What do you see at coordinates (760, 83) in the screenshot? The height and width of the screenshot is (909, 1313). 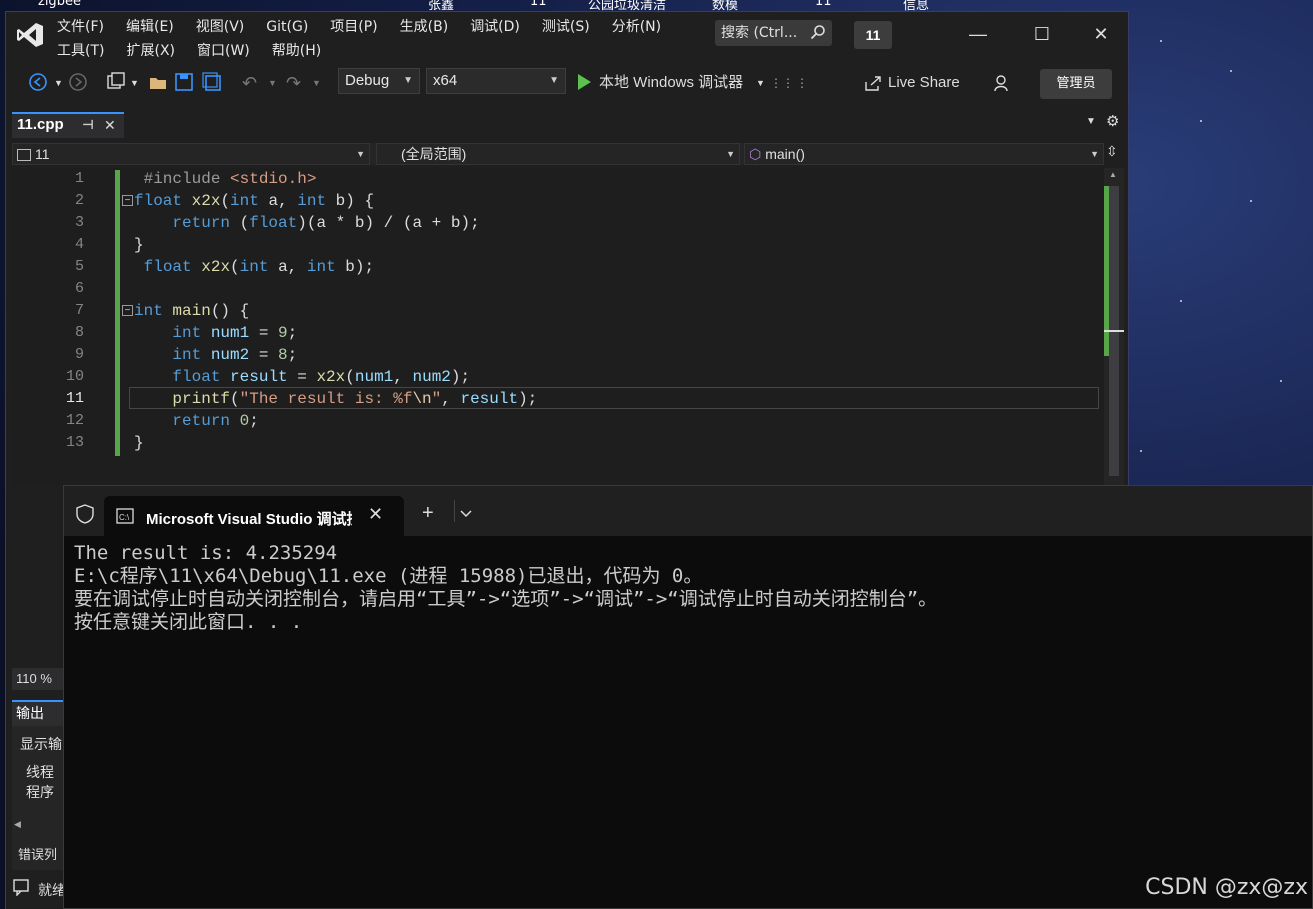 I see `debugger-dropdown-icon: ▼` at bounding box center [760, 83].